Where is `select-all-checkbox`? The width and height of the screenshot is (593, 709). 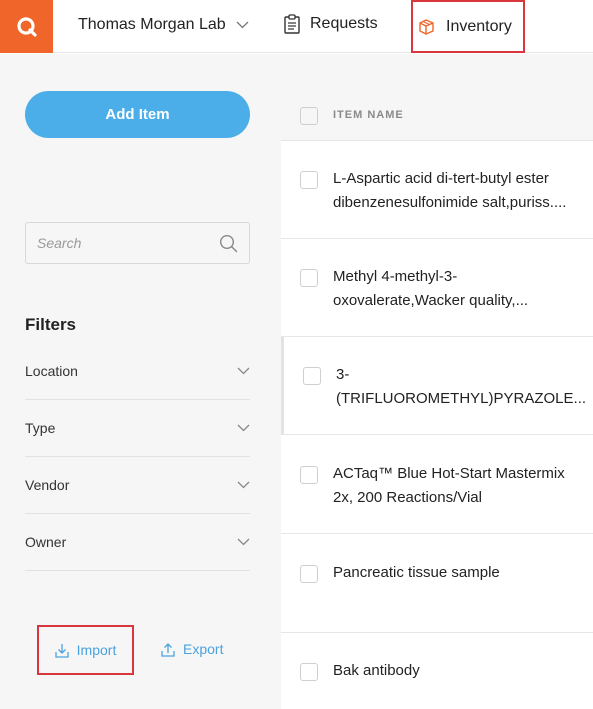 select-all-checkbox is located at coordinates (309, 116).